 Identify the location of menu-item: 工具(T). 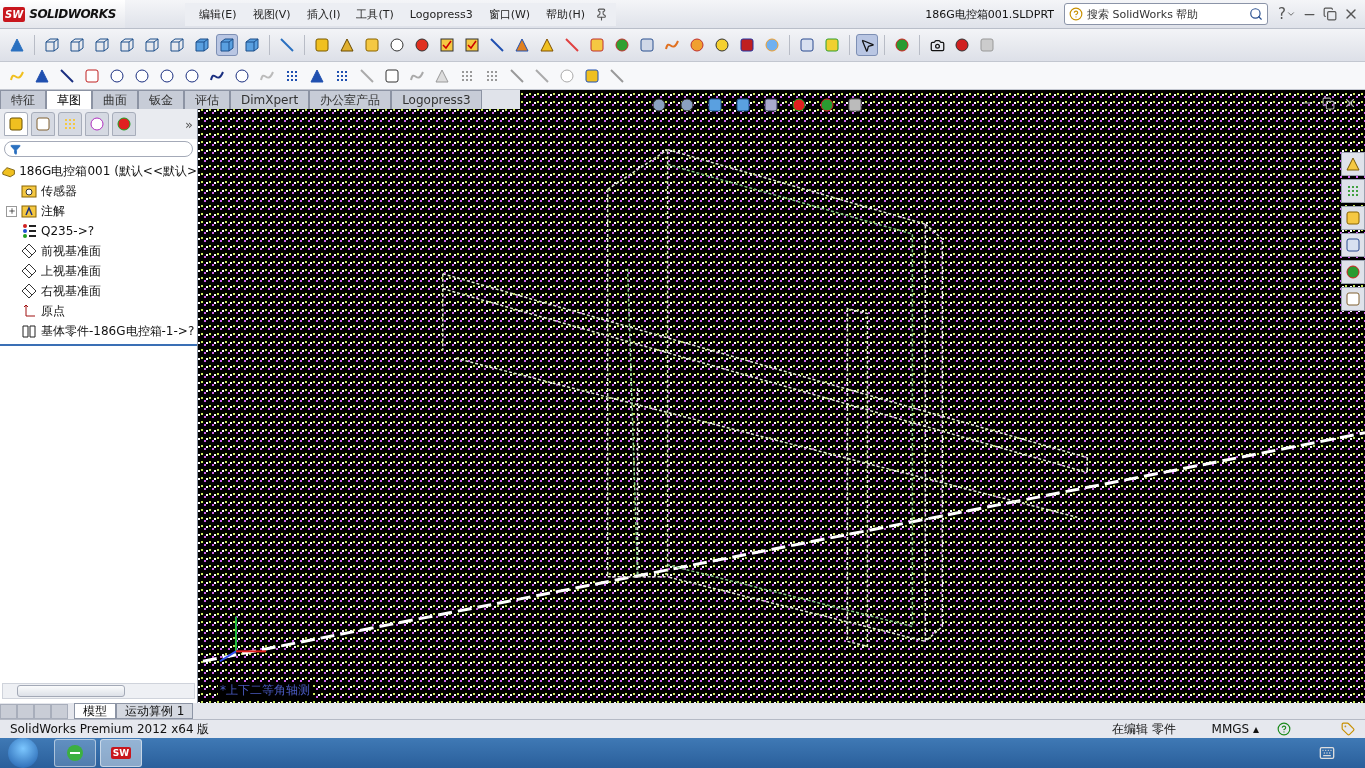
(375, 14).